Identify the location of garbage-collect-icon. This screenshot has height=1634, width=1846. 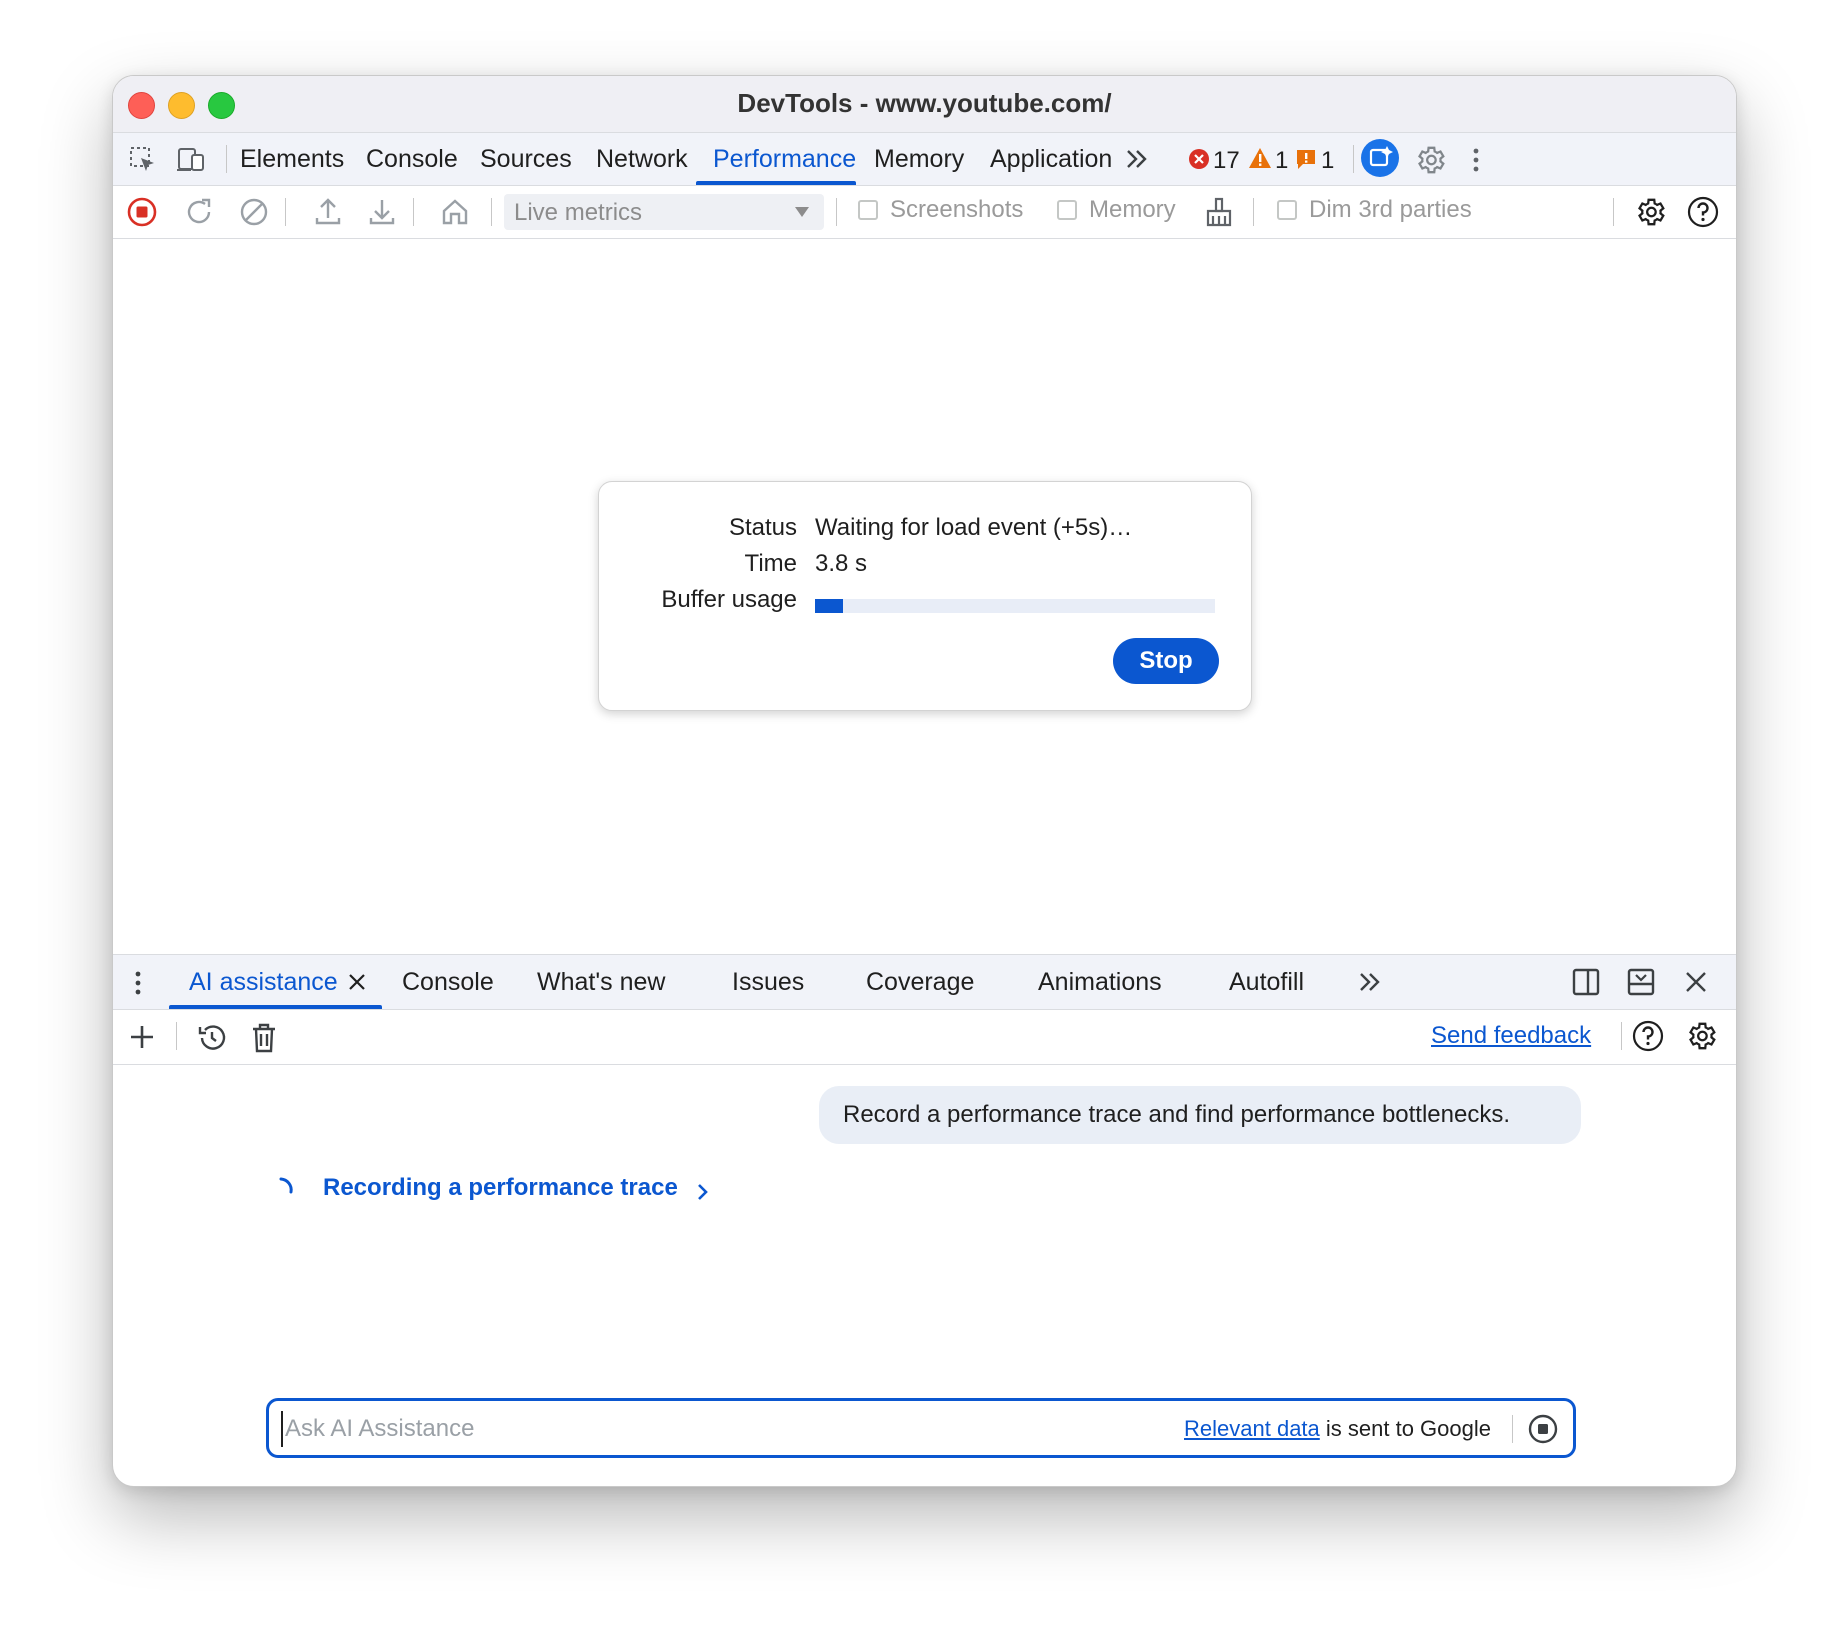
(1219, 212).